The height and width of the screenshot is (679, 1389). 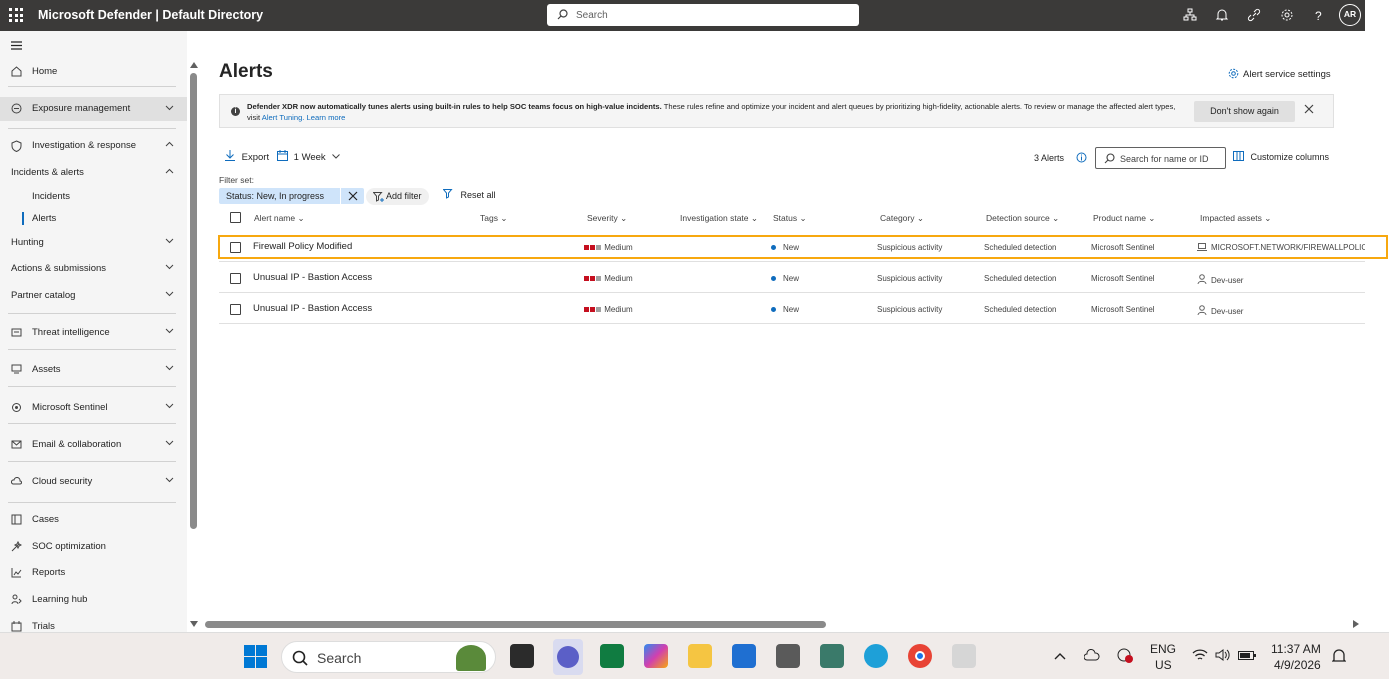 What do you see at coordinates (785, 218) in the screenshot?
I see `column-label: Status` at bounding box center [785, 218].